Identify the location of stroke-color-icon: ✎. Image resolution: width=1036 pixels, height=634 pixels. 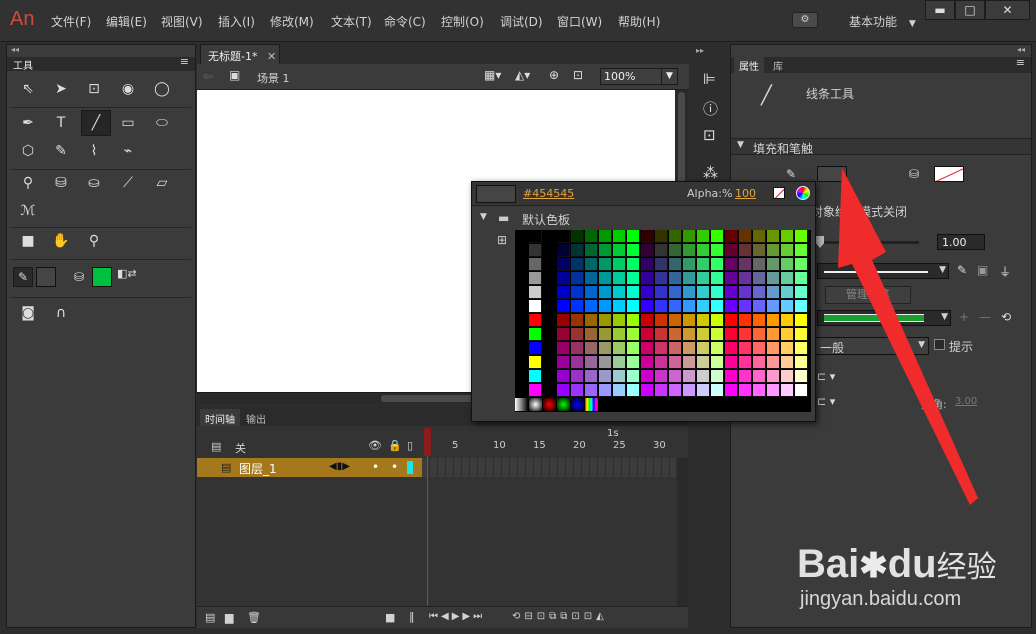
(23, 277).